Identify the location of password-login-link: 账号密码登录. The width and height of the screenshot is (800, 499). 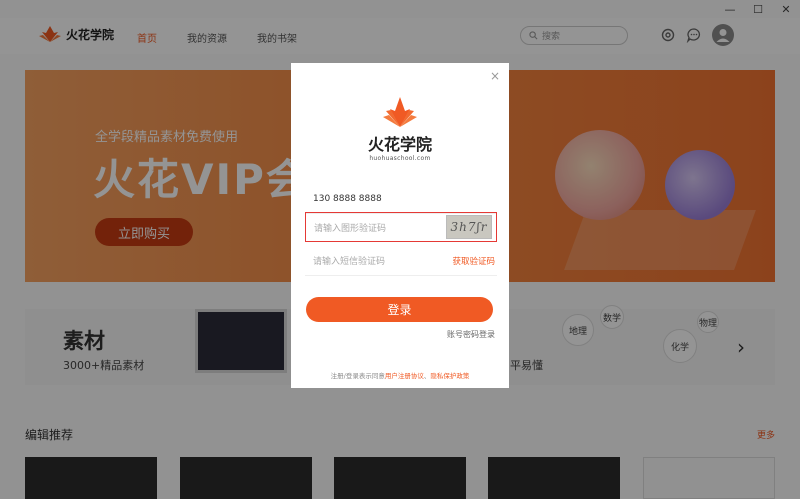
(471, 334).